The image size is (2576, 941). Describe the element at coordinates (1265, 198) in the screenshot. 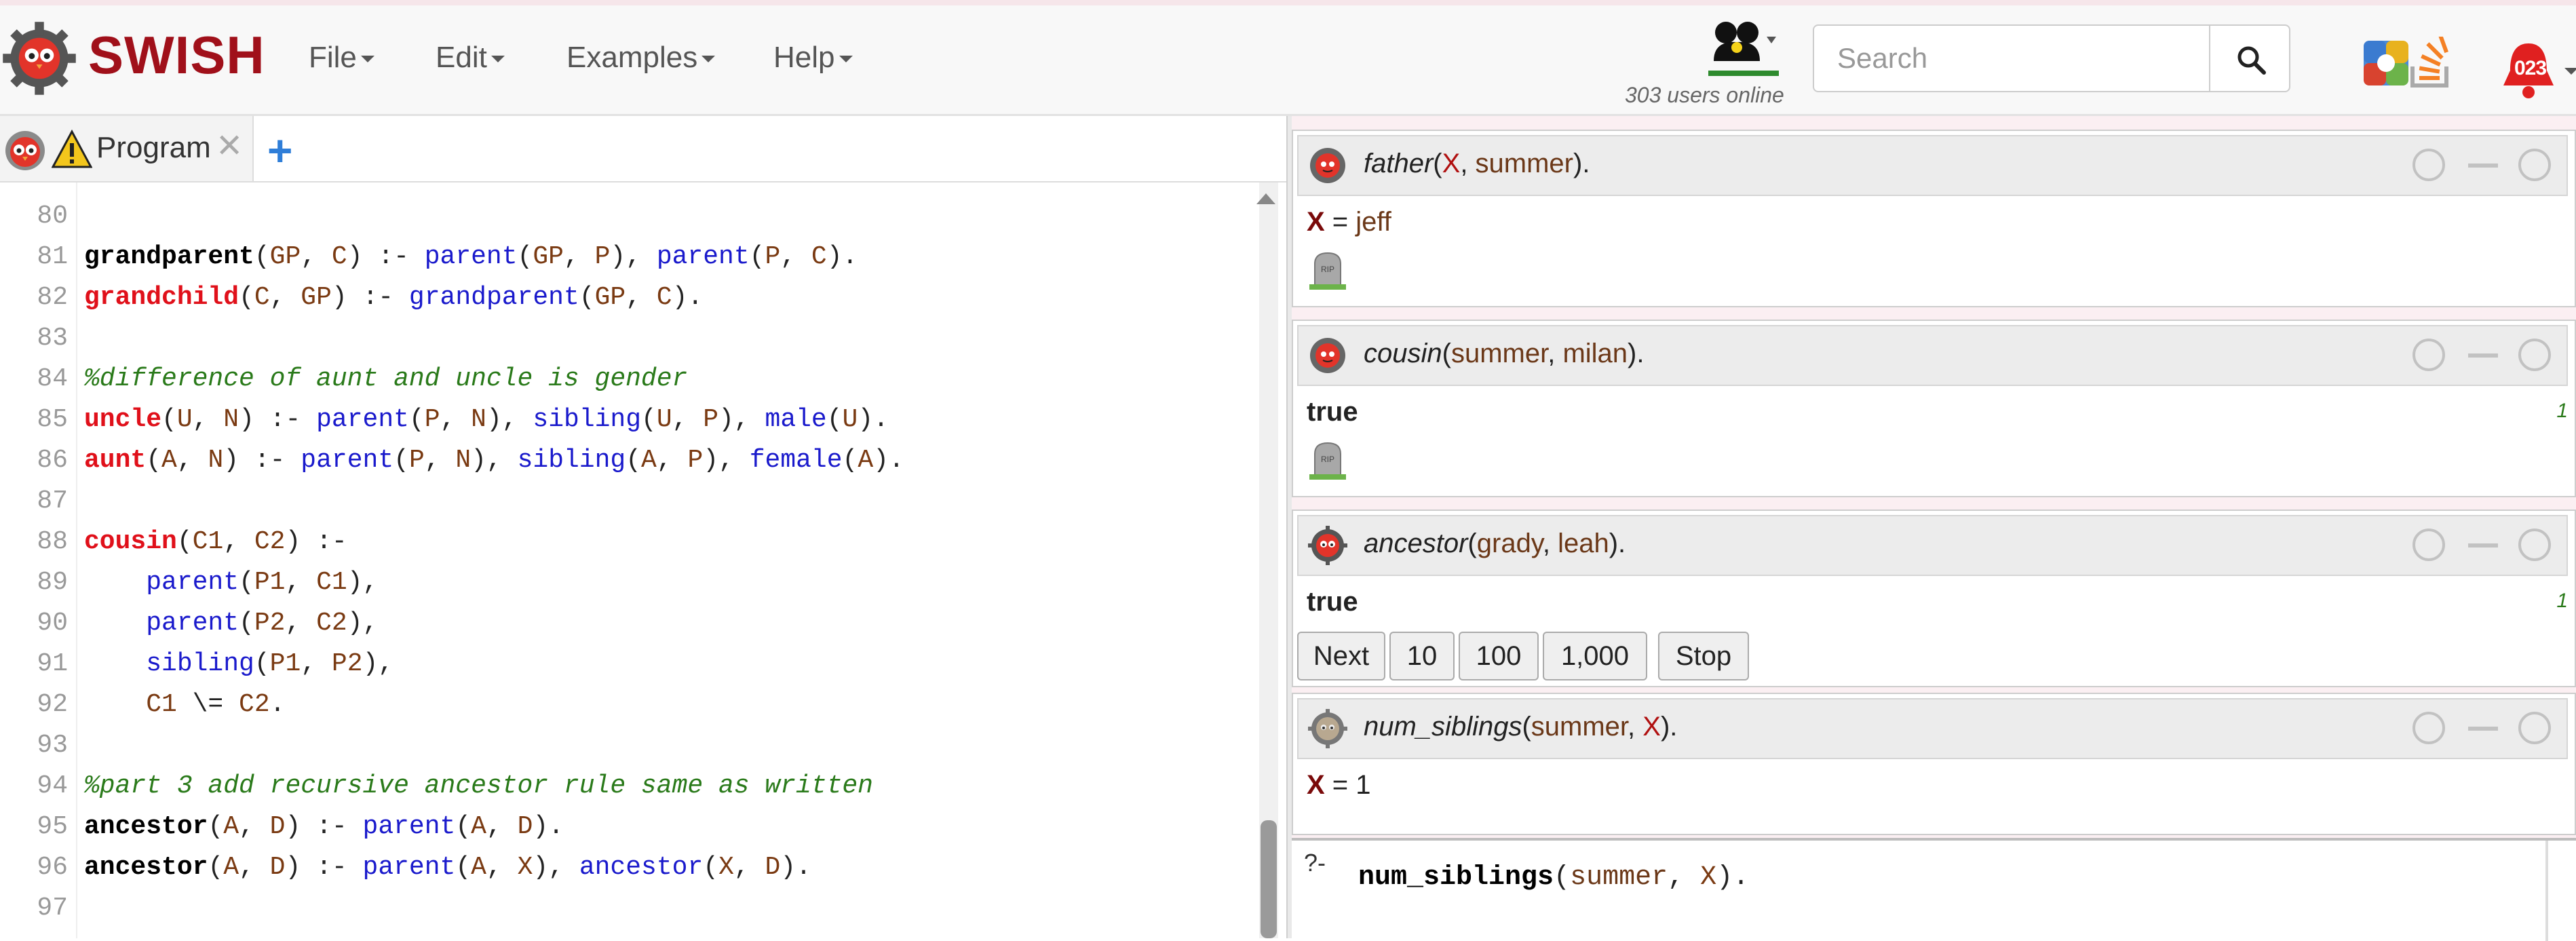

I see `scroll-up-arrow-icon` at that location.